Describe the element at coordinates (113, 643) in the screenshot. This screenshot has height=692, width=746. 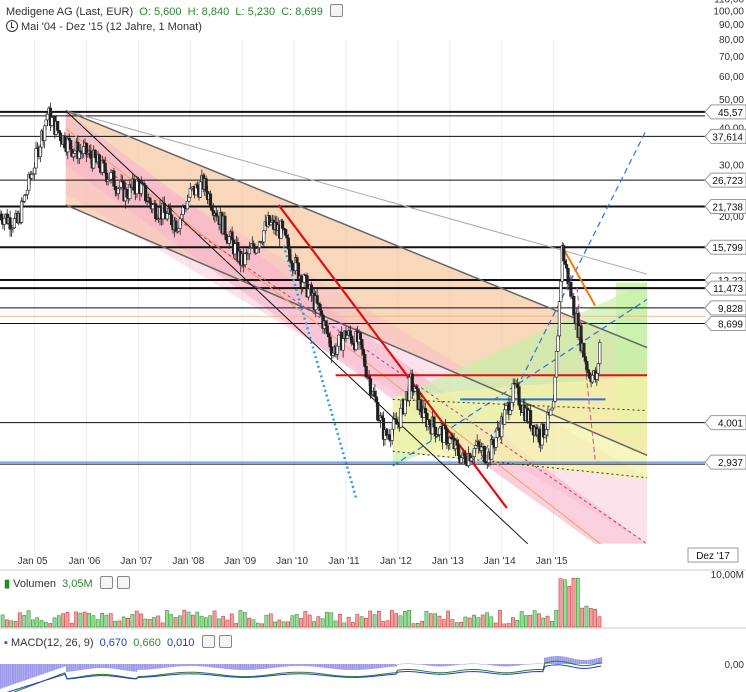
I see `macd-v1: 0,670` at that location.